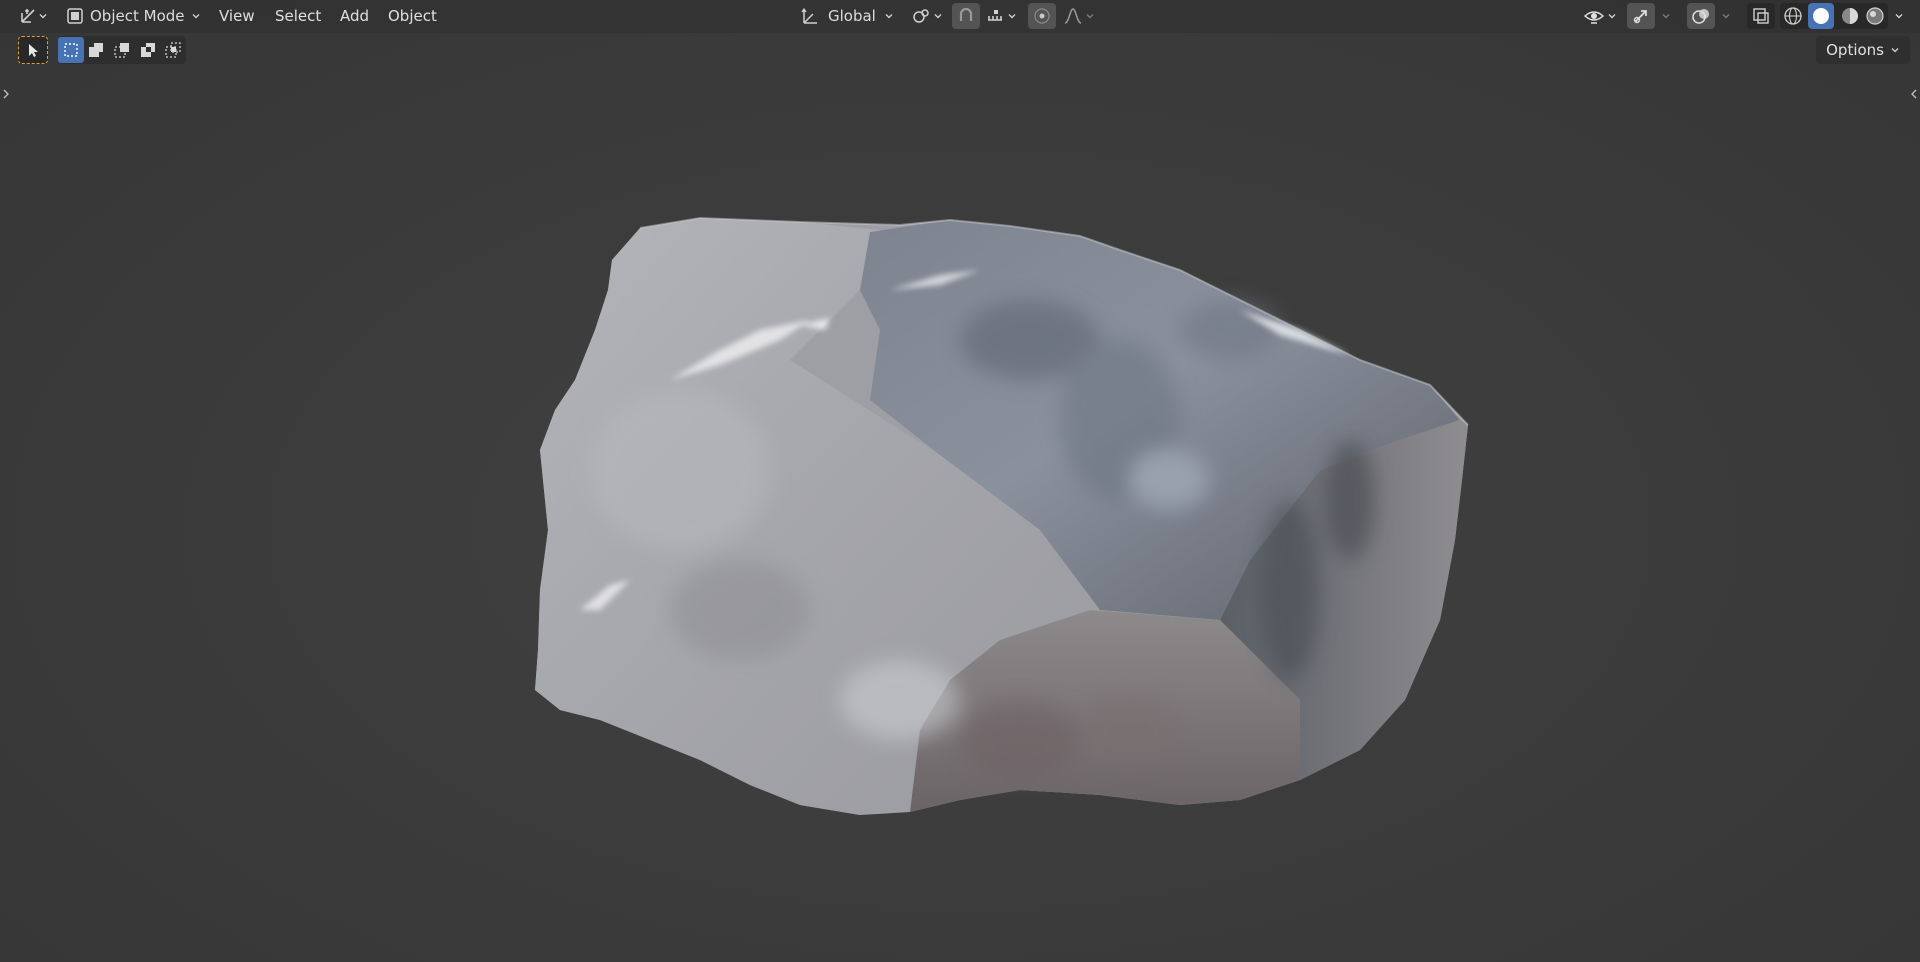 The height and width of the screenshot is (962, 1920). I want to click on overlays-toggle, so click(1701, 16).